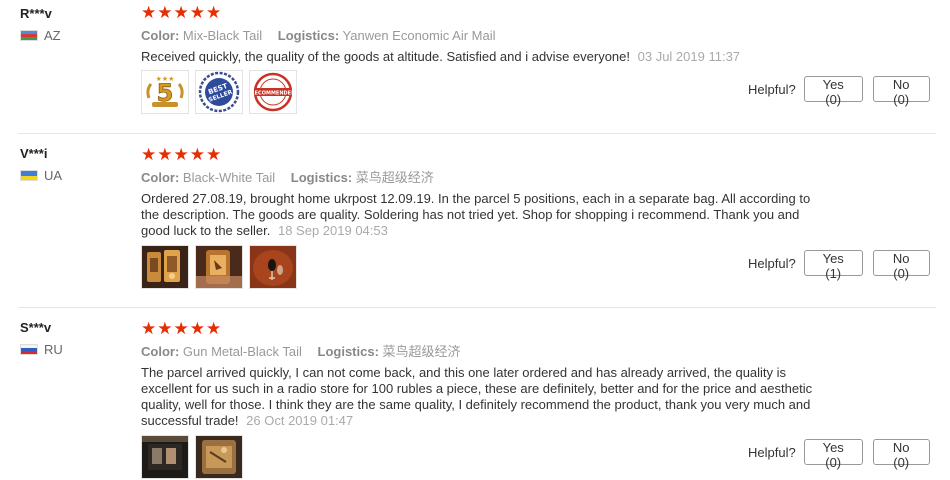 This screenshot has height=480, width=950. Describe the element at coordinates (75, 338) in the screenshot. I see `buyer-info: S***v RU` at that location.